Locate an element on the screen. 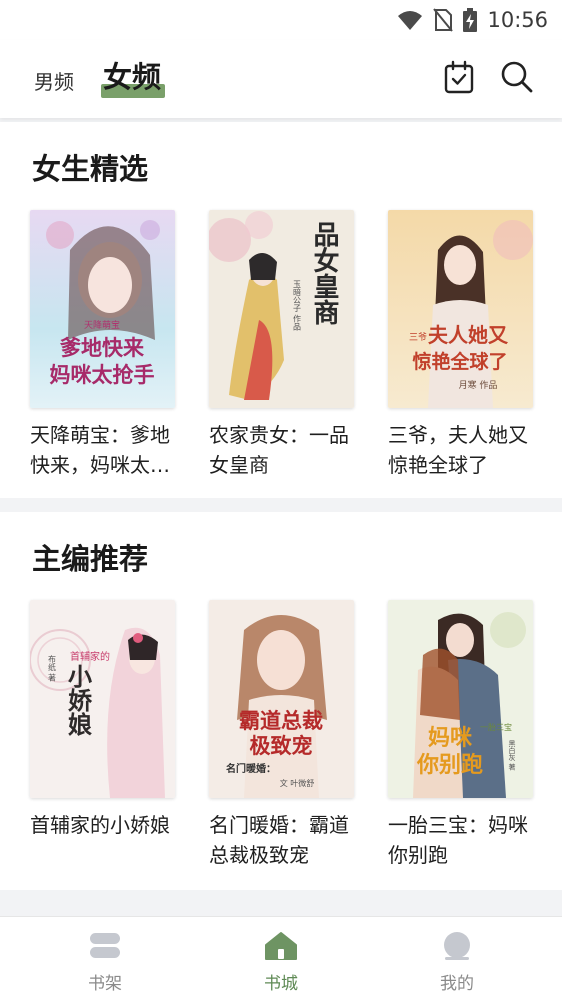 The image size is (562, 1000). book-title: 天降萌宝：爹地快来，妈咪太抢手 is located at coordinates (103, 450).